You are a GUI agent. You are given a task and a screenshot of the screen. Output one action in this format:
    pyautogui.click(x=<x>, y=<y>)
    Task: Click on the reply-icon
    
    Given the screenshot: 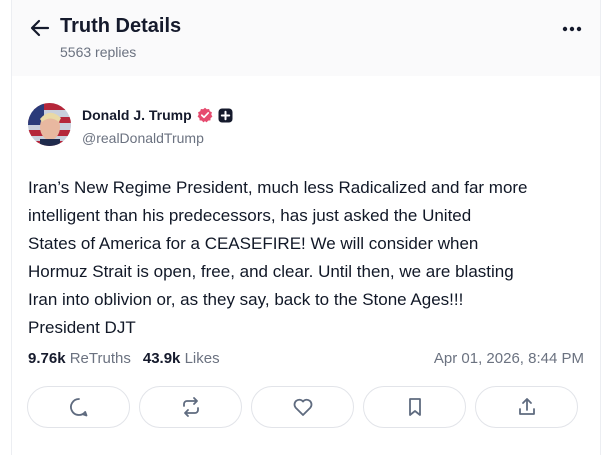 What is the action you would take?
    pyautogui.click(x=78, y=407)
    